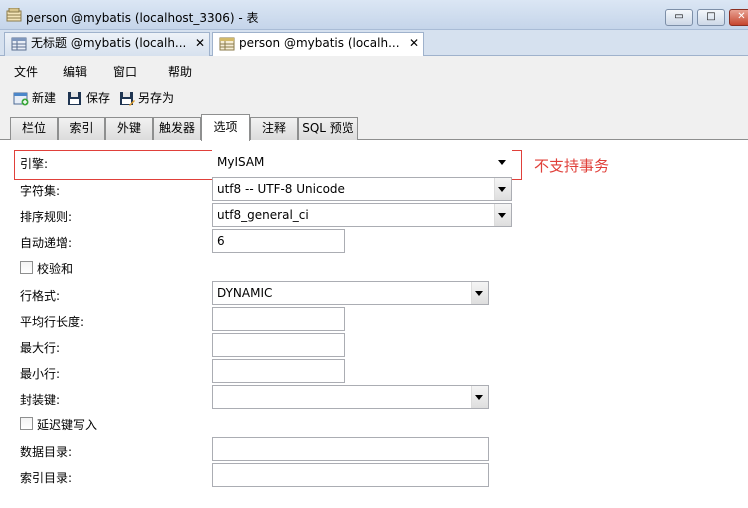  I want to click on window-title: person @mybatis (localhost_3306) - 表, so click(142, 18).